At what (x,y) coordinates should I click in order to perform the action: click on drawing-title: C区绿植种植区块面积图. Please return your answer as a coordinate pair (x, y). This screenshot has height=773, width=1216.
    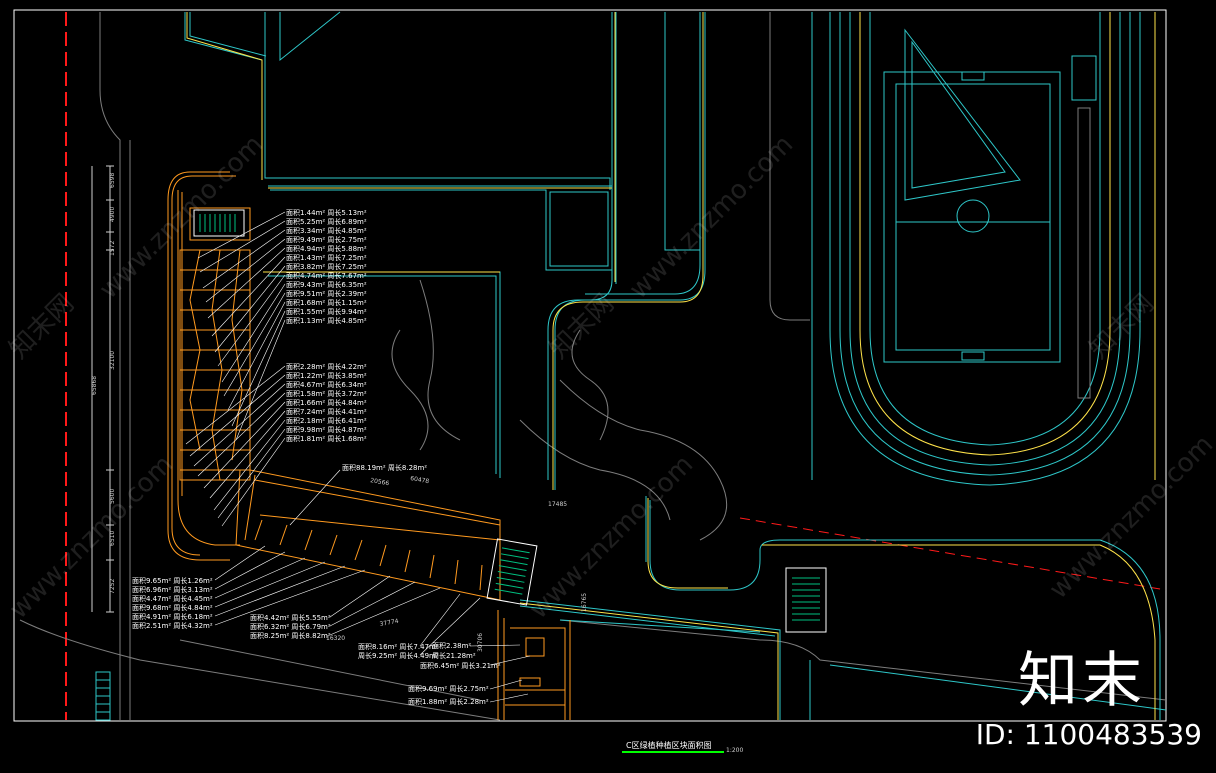
    Looking at the image, I should click on (669, 745).